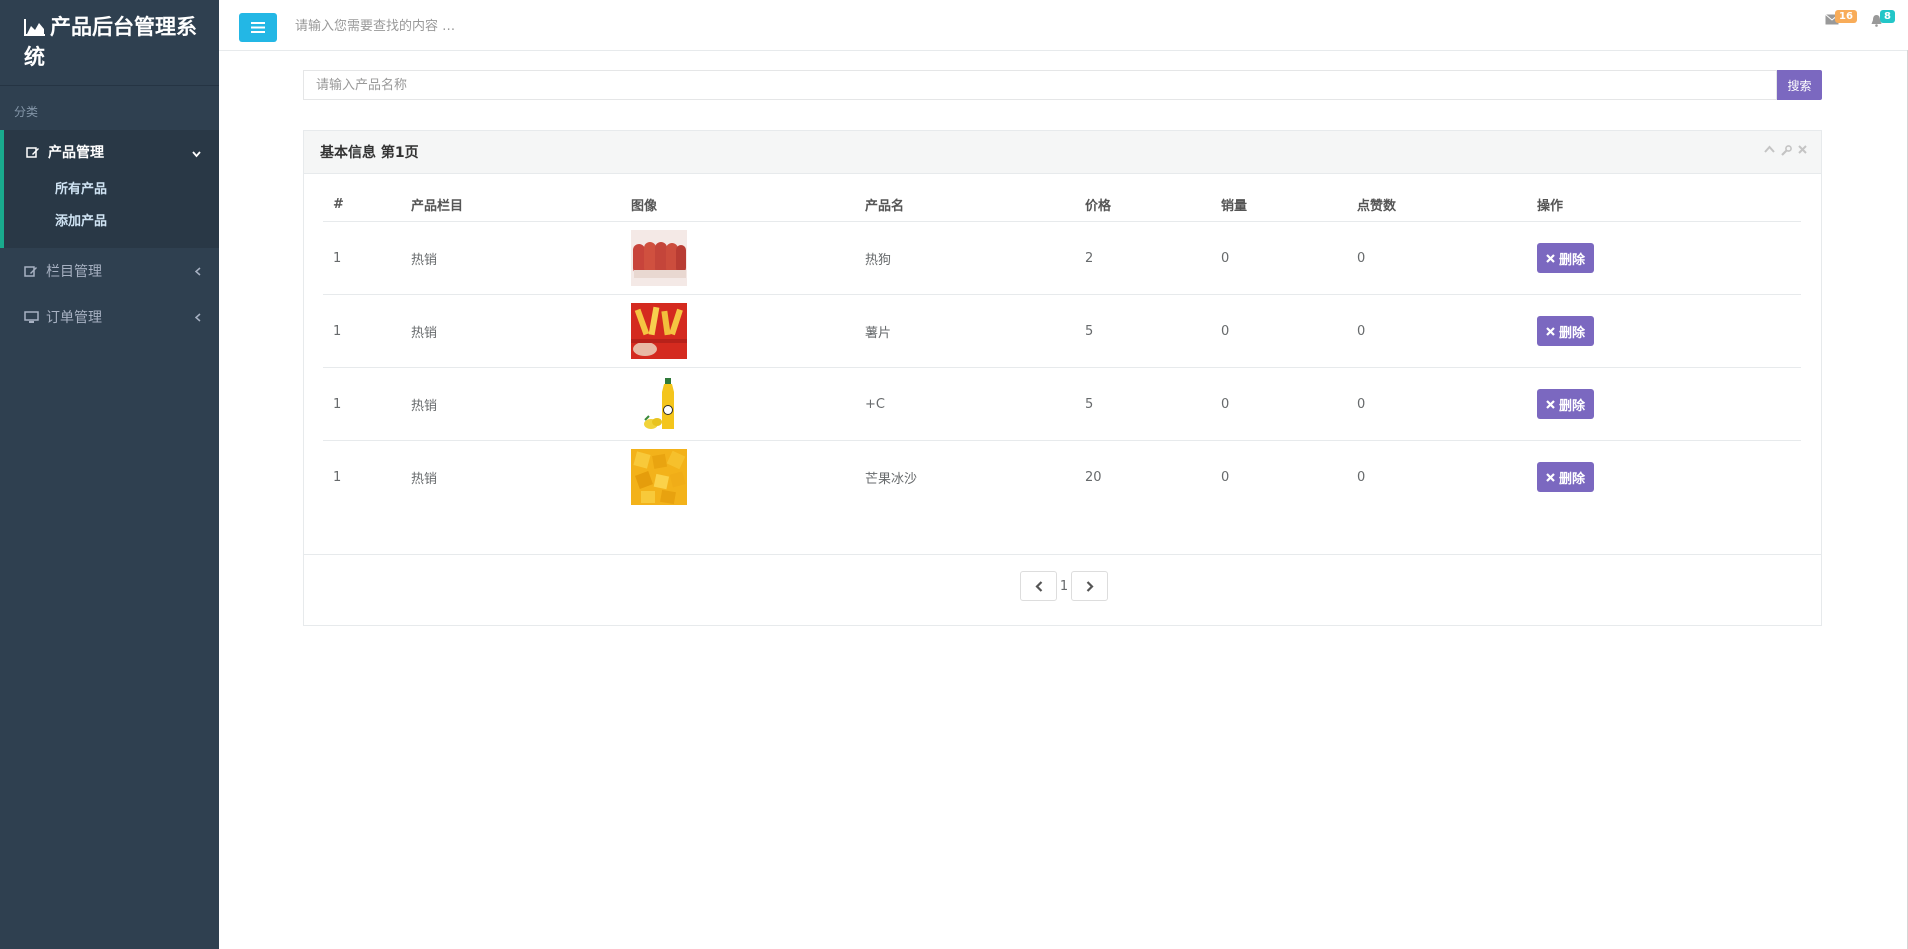 The height and width of the screenshot is (949, 1908). What do you see at coordinates (1093, 477) in the screenshot?
I see `cell-price: 20` at bounding box center [1093, 477].